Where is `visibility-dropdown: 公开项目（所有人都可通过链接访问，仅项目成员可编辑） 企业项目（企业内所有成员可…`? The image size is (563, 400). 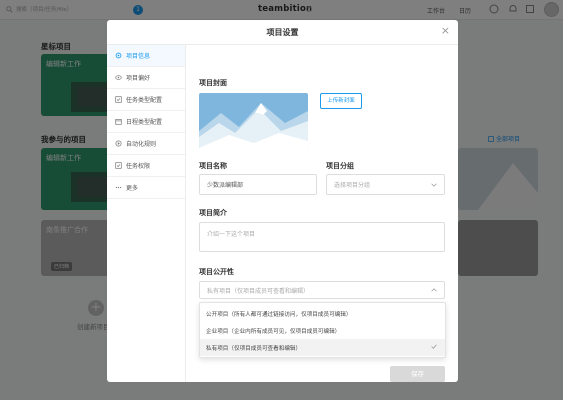 visibility-dropdown: 公开项目（所有人都可通过链接访问，仅项目成员可编辑） 企业项目（企业内所有成员可… is located at coordinates (322, 330).